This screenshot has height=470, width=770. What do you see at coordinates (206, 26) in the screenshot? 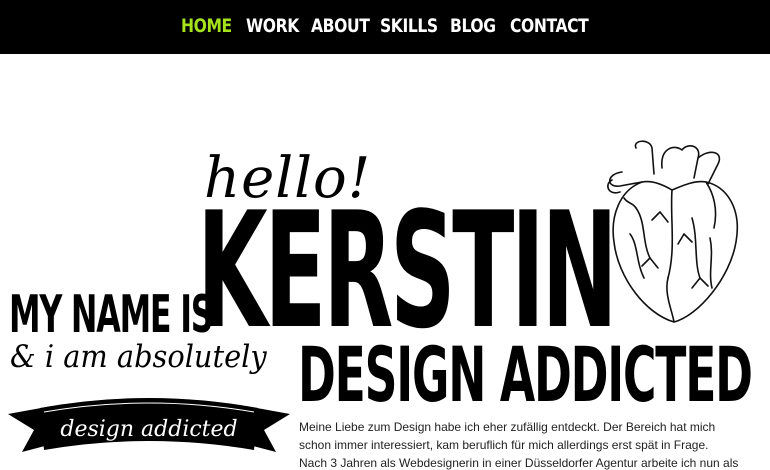
I see `nav-home-link: HOME` at bounding box center [206, 26].